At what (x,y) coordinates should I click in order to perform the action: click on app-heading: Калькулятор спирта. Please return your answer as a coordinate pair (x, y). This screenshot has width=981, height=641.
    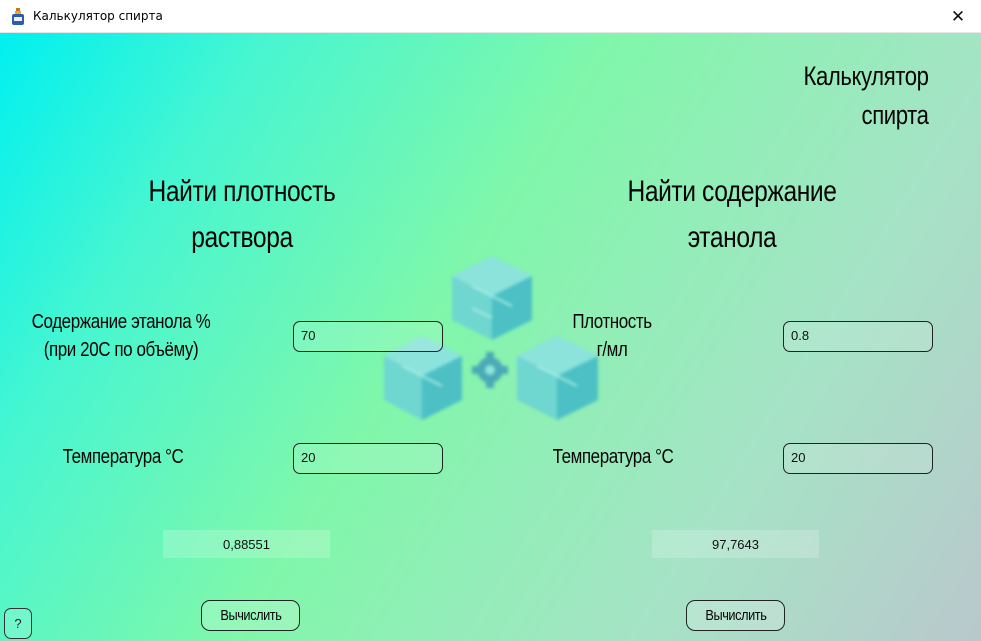
    Looking at the image, I should click on (866, 96).